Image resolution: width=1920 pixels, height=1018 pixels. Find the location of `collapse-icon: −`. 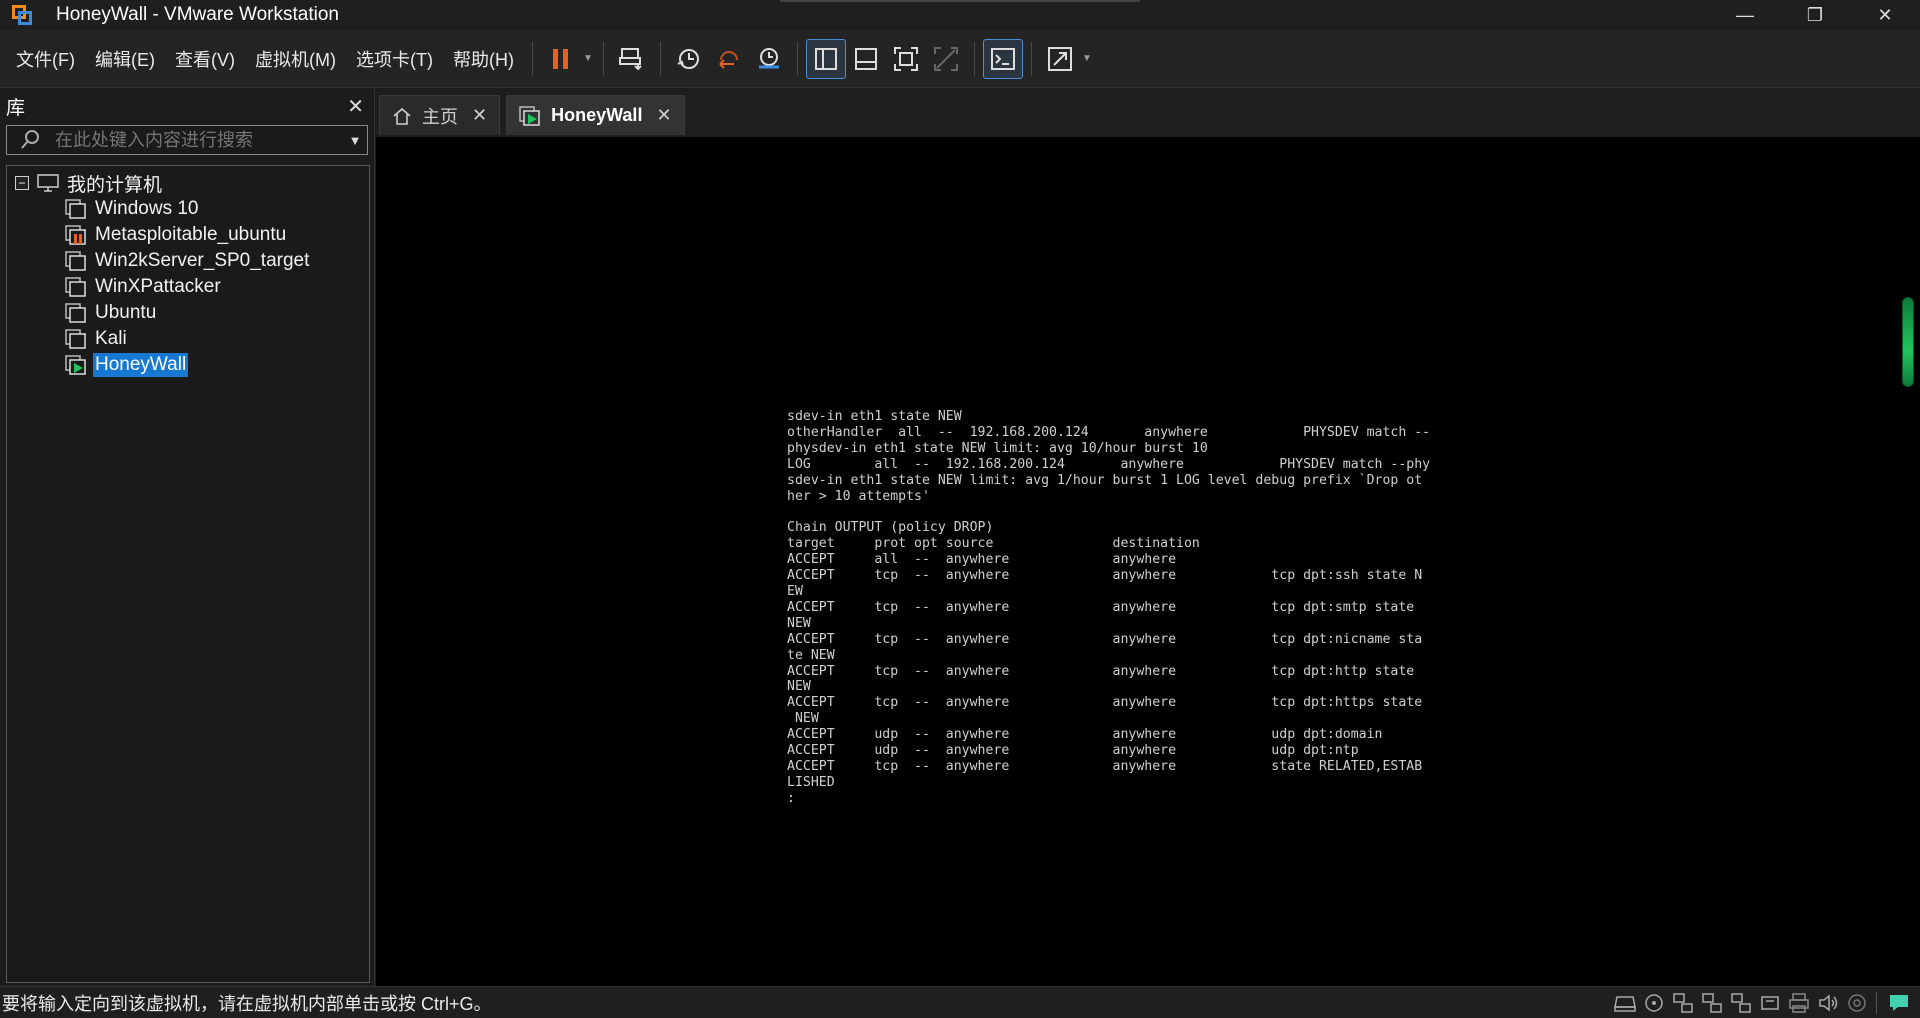

collapse-icon: − is located at coordinates (22, 183).